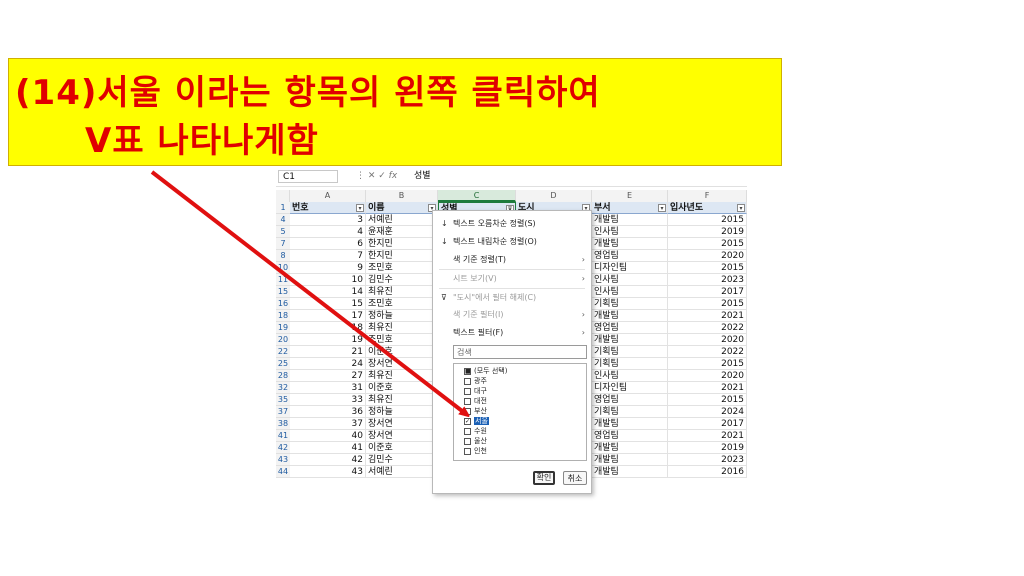 The height and width of the screenshot is (576, 1024). What do you see at coordinates (475, 431) in the screenshot?
I see `filter-item-suwon: 수원` at bounding box center [475, 431].